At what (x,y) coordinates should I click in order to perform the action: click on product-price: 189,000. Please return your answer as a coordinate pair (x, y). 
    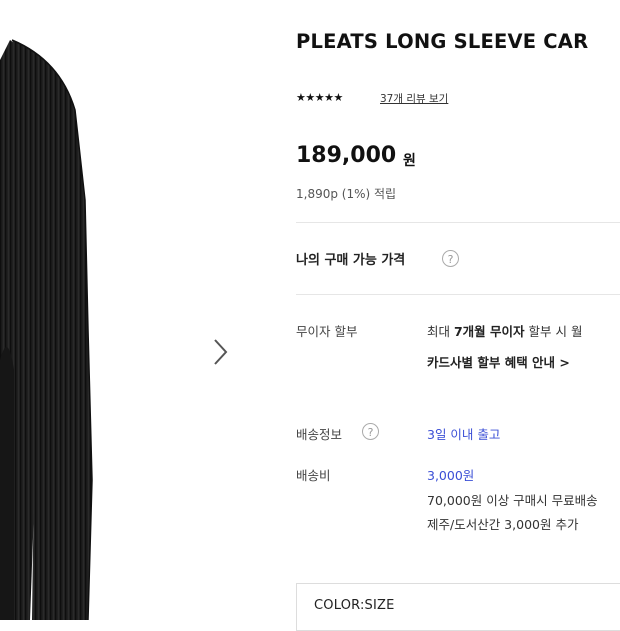
    Looking at the image, I should click on (346, 155).